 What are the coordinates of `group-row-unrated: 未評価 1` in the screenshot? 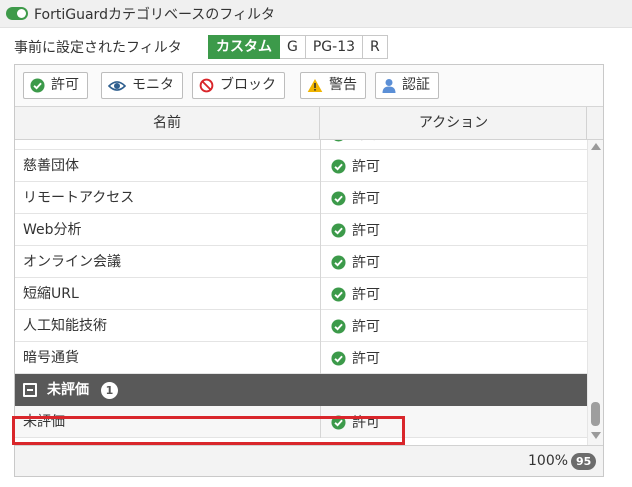 It's located at (301, 390).